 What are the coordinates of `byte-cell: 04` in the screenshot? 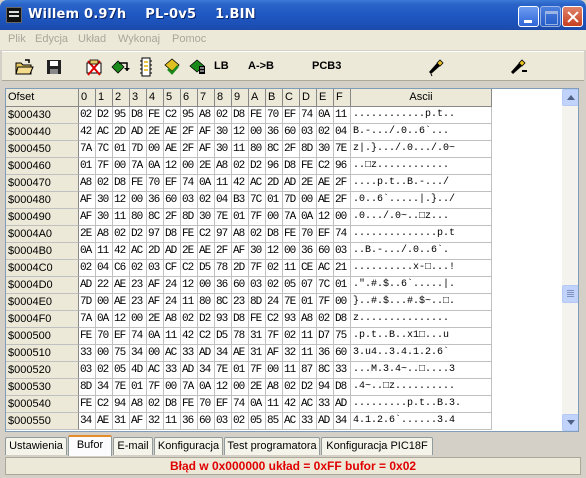 It's located at (104, 268).